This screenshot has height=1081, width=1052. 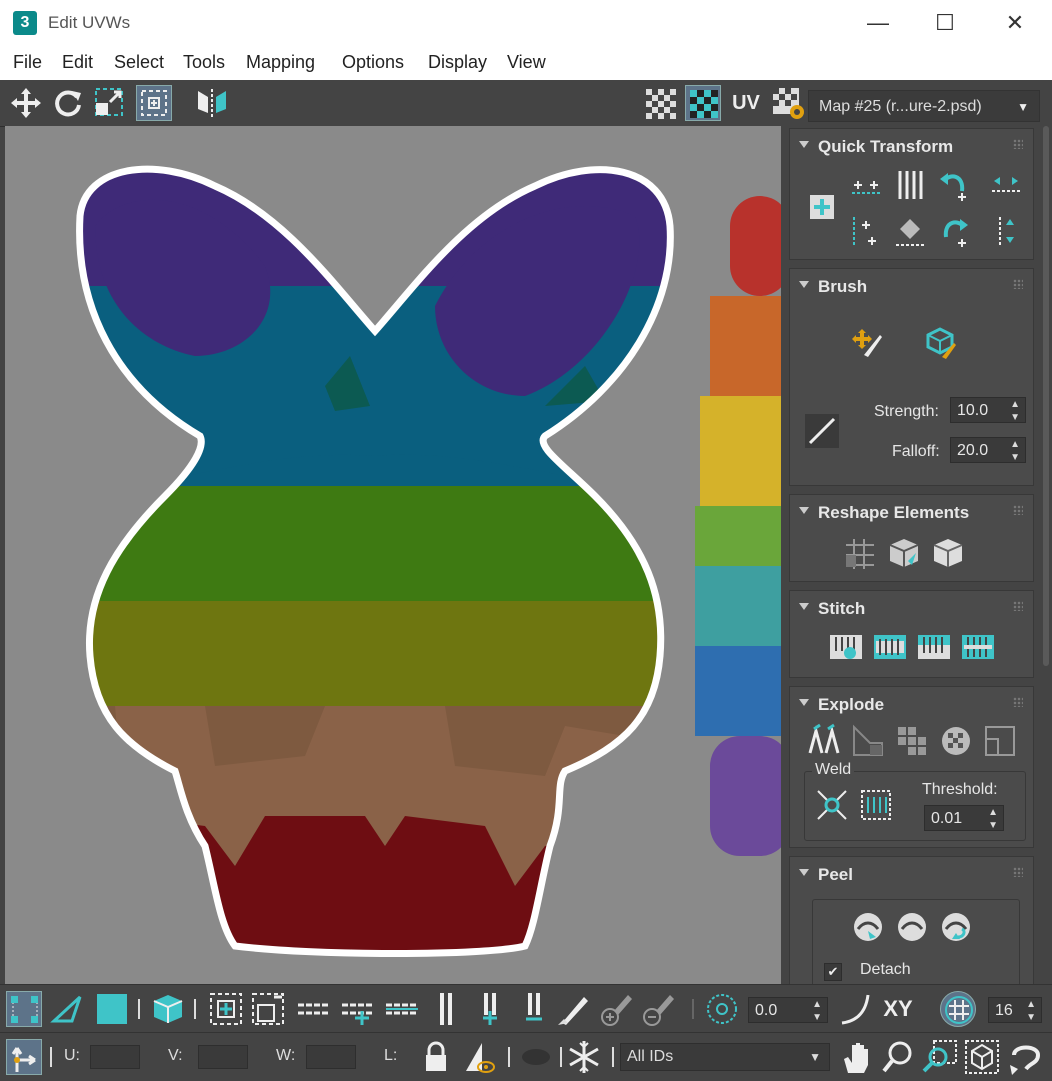 I want to click on show-map-icon, so click(x=703, y=103).